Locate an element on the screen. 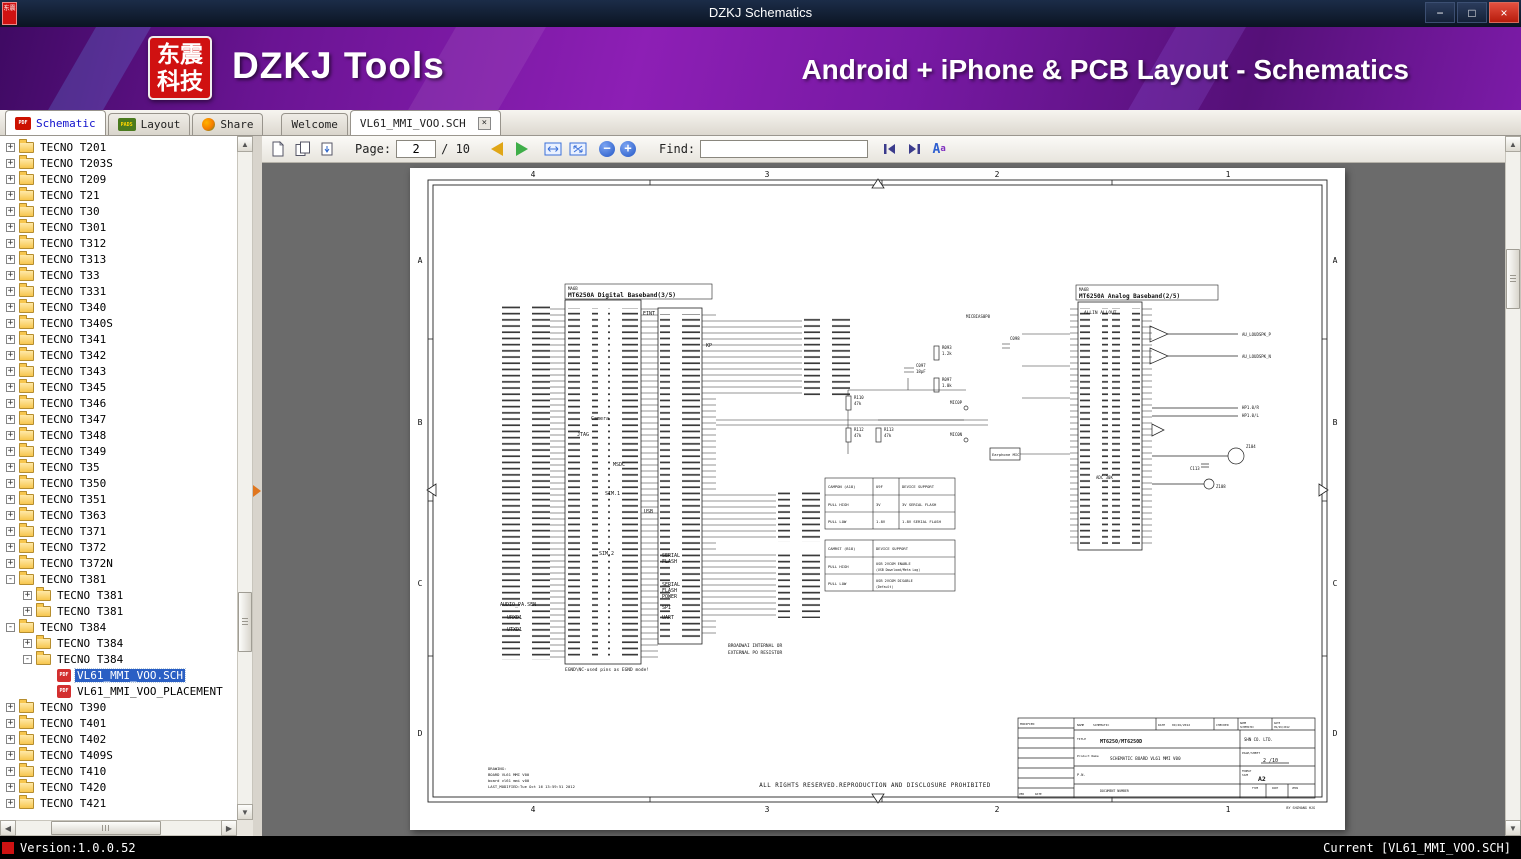 The image size is (1521, 859). next-page-button is located at coordinates (522, 149).